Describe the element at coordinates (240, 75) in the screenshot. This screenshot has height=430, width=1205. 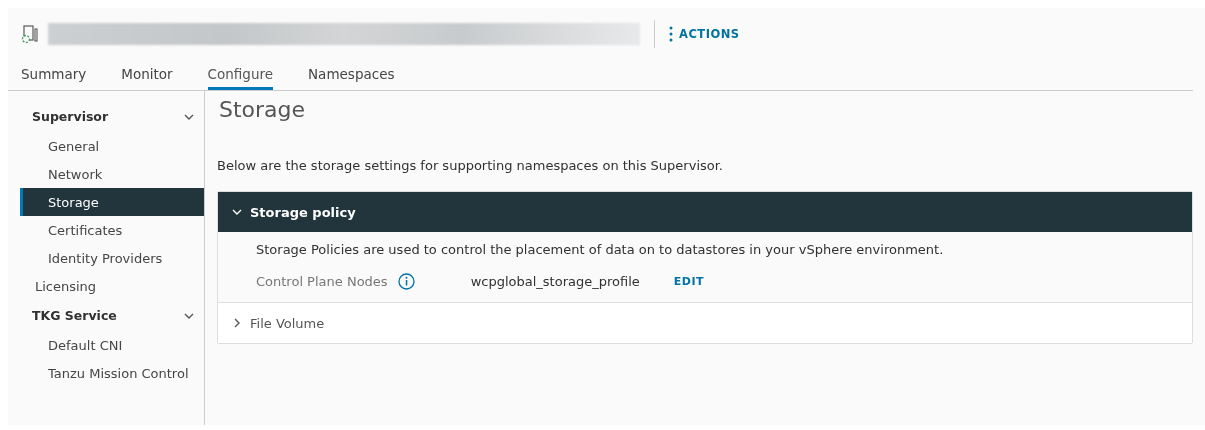
I see `tab: Configure` at that location.